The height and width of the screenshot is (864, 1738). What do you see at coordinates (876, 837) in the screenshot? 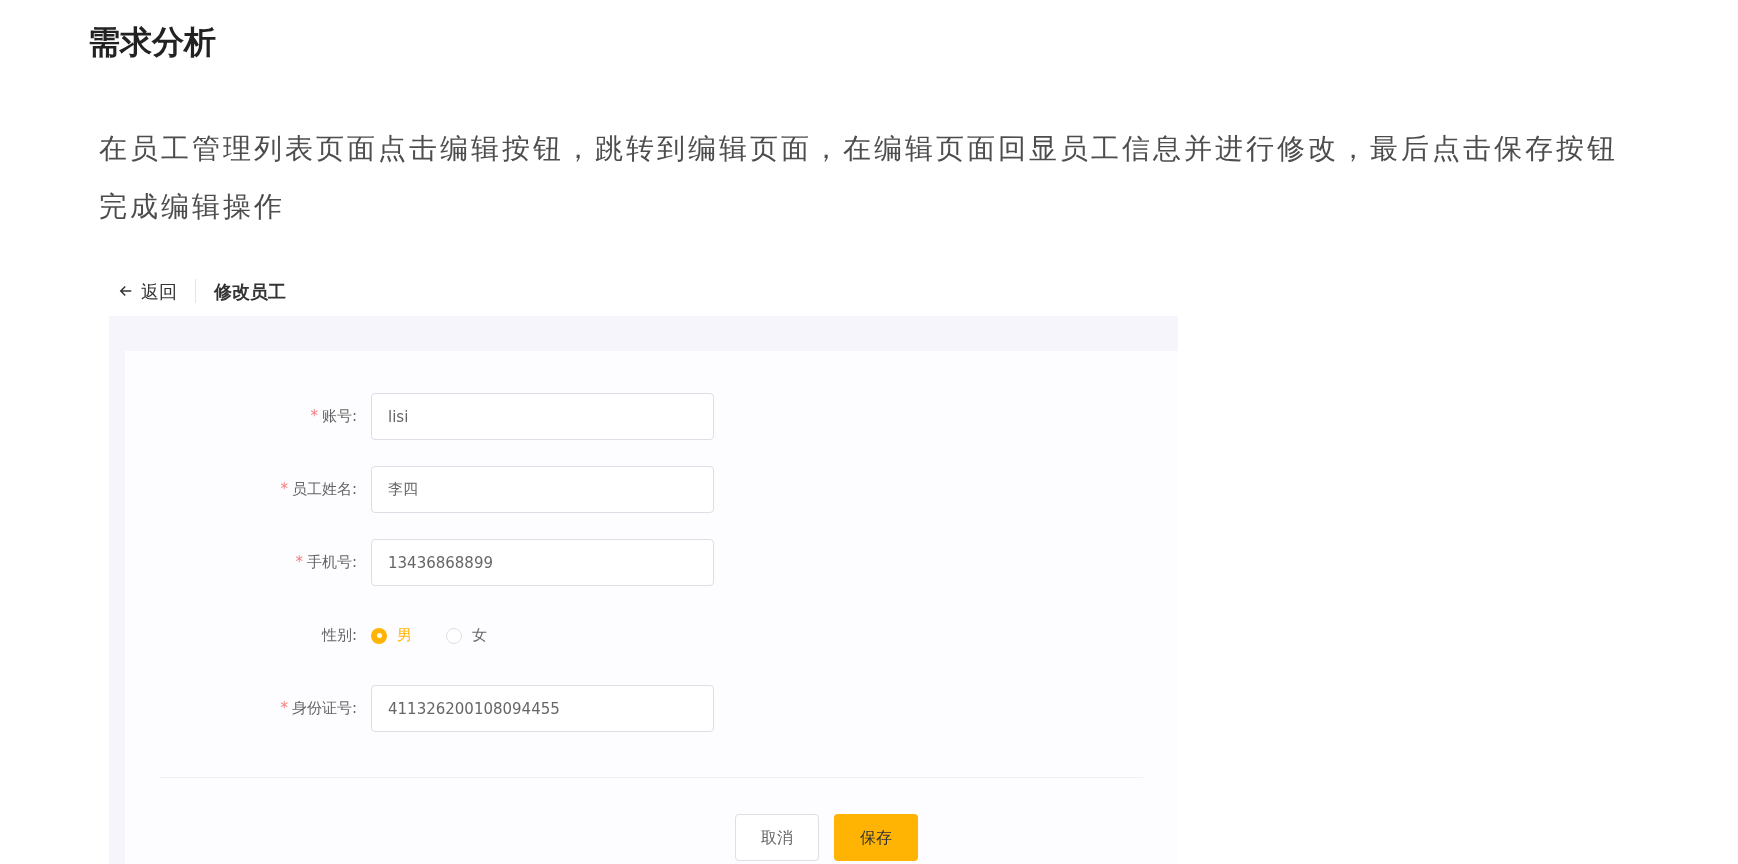
I see `save-button: 保存` at bounding box center [876, 837].